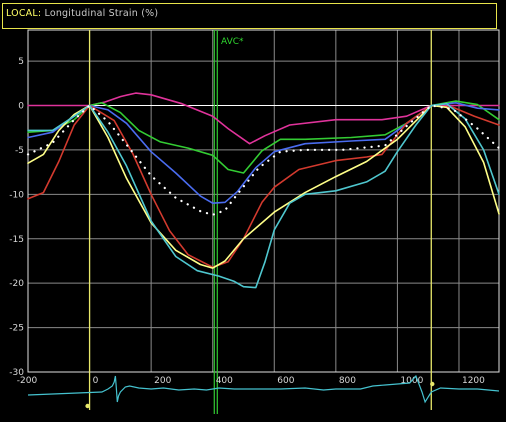 Image resolution: width=506 pixels, height=422 pixels. I want to click on avc-marker-label: AVC*, so click(232, 42).